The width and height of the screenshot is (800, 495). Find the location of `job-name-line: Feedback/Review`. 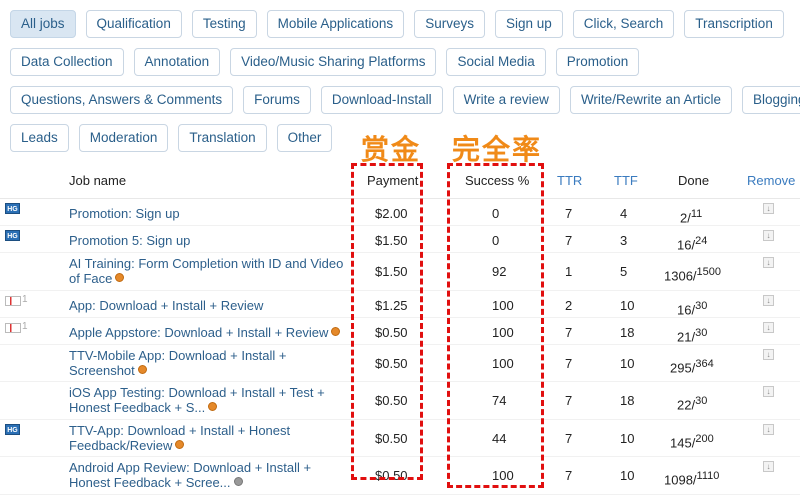

job-name-line: Feedback/Review is located at coordinates (121, 445).